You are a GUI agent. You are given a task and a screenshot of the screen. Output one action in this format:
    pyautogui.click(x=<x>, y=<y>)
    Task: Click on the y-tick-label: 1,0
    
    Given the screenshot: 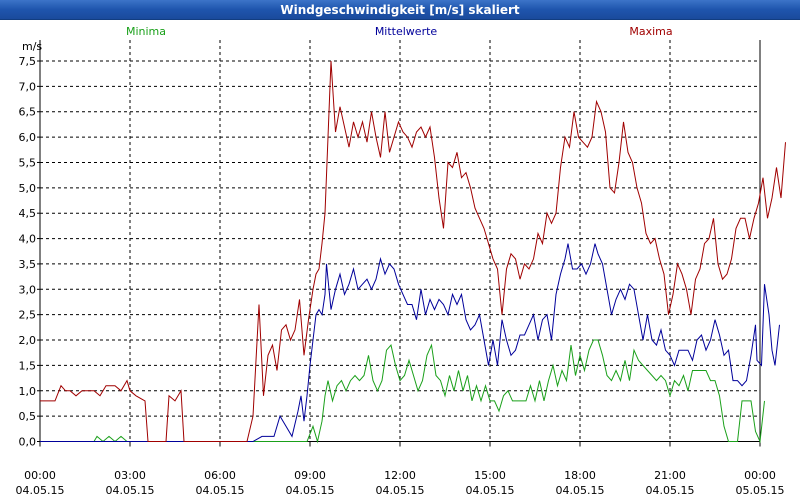 What is the action you would take?
    pyautogui.click(x=28, y=391)
    